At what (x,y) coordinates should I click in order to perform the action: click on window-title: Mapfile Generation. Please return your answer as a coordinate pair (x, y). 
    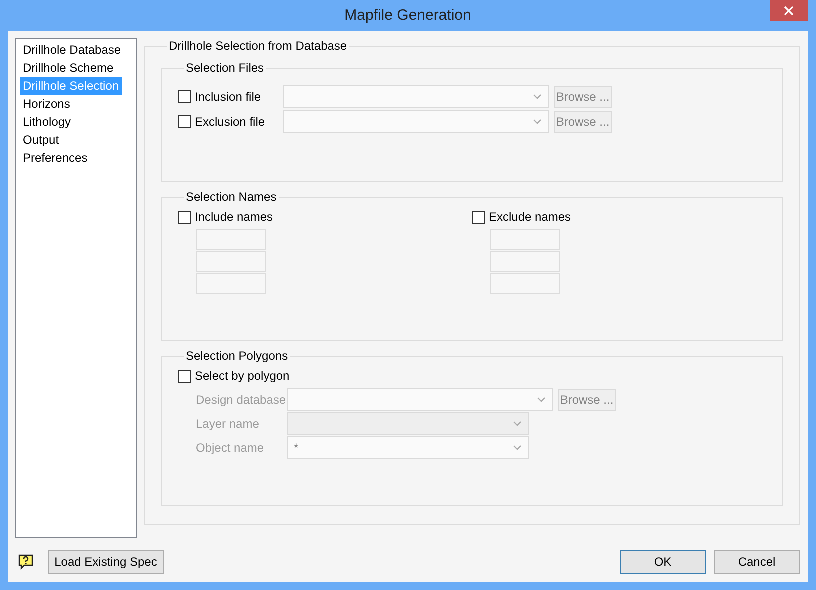
    Looking at the image, I should click on (408, 15).